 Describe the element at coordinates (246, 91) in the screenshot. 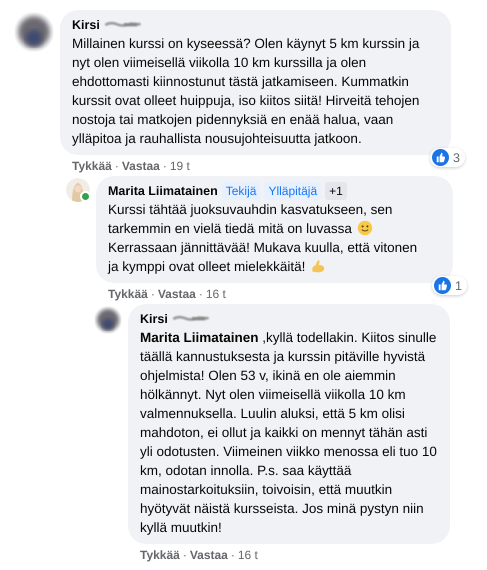

I see `comment-text: Millainen kurssi on kyseessä? Olen käynyt 5 km kurssin ja nyt olen viimeisellä viikolla 10 km kurssilla ja olen ehdottomasti kiinnostunut tästä jatkamiseen. Kummatkin kurssit ovat olleet huippuja, iso kiitos siitä! Hirveitä tehojen nostoja tai matkojen pidennyksiä en enää halua, vaan ylläpitoa ja rauhallista nousujohteisuutta jatkoon.` at that location.